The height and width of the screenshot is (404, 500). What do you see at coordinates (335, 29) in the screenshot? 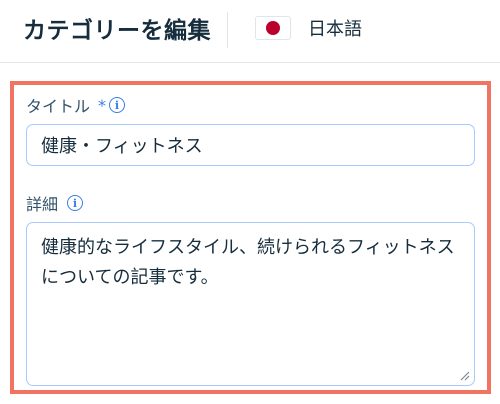
I see `language-label: 日本語` at bounding box center [335, 29].